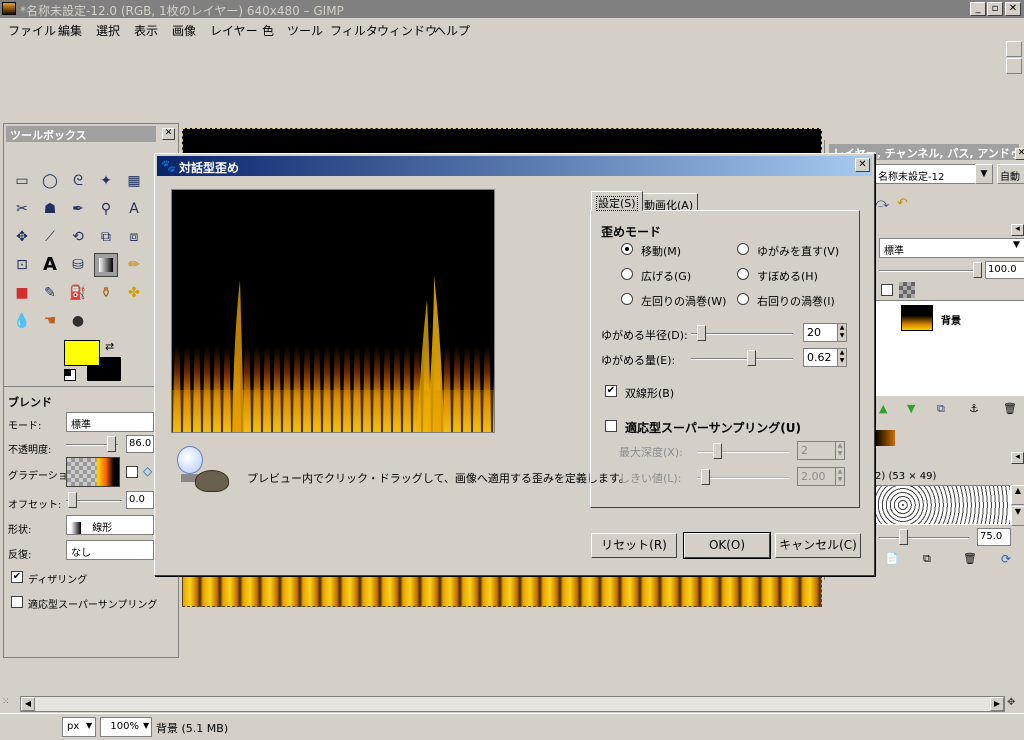 This screenshot has height=740, width=1024. Describe the element at coordinates (892, 558) in the screenshot. I see `new-brush-icon: 📄` at that location.